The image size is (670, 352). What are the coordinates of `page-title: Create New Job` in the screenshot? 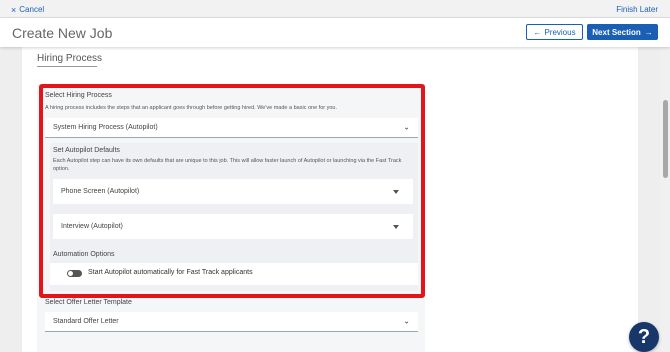 It's located at (62, 33).